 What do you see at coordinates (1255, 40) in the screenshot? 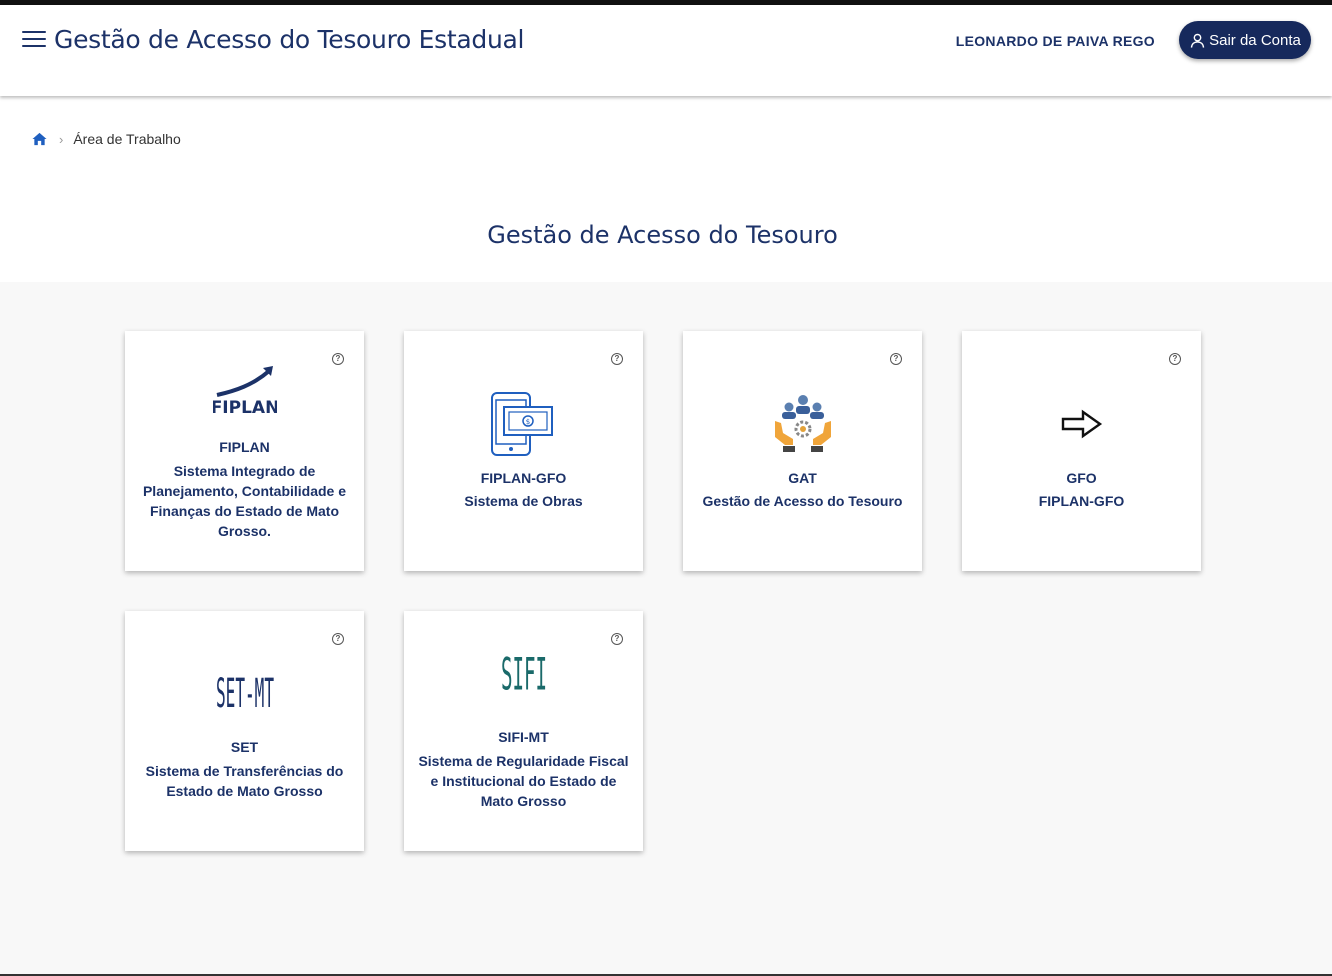
I see `logout-label: Sair da Conta` at bounding box center [1255, 40].